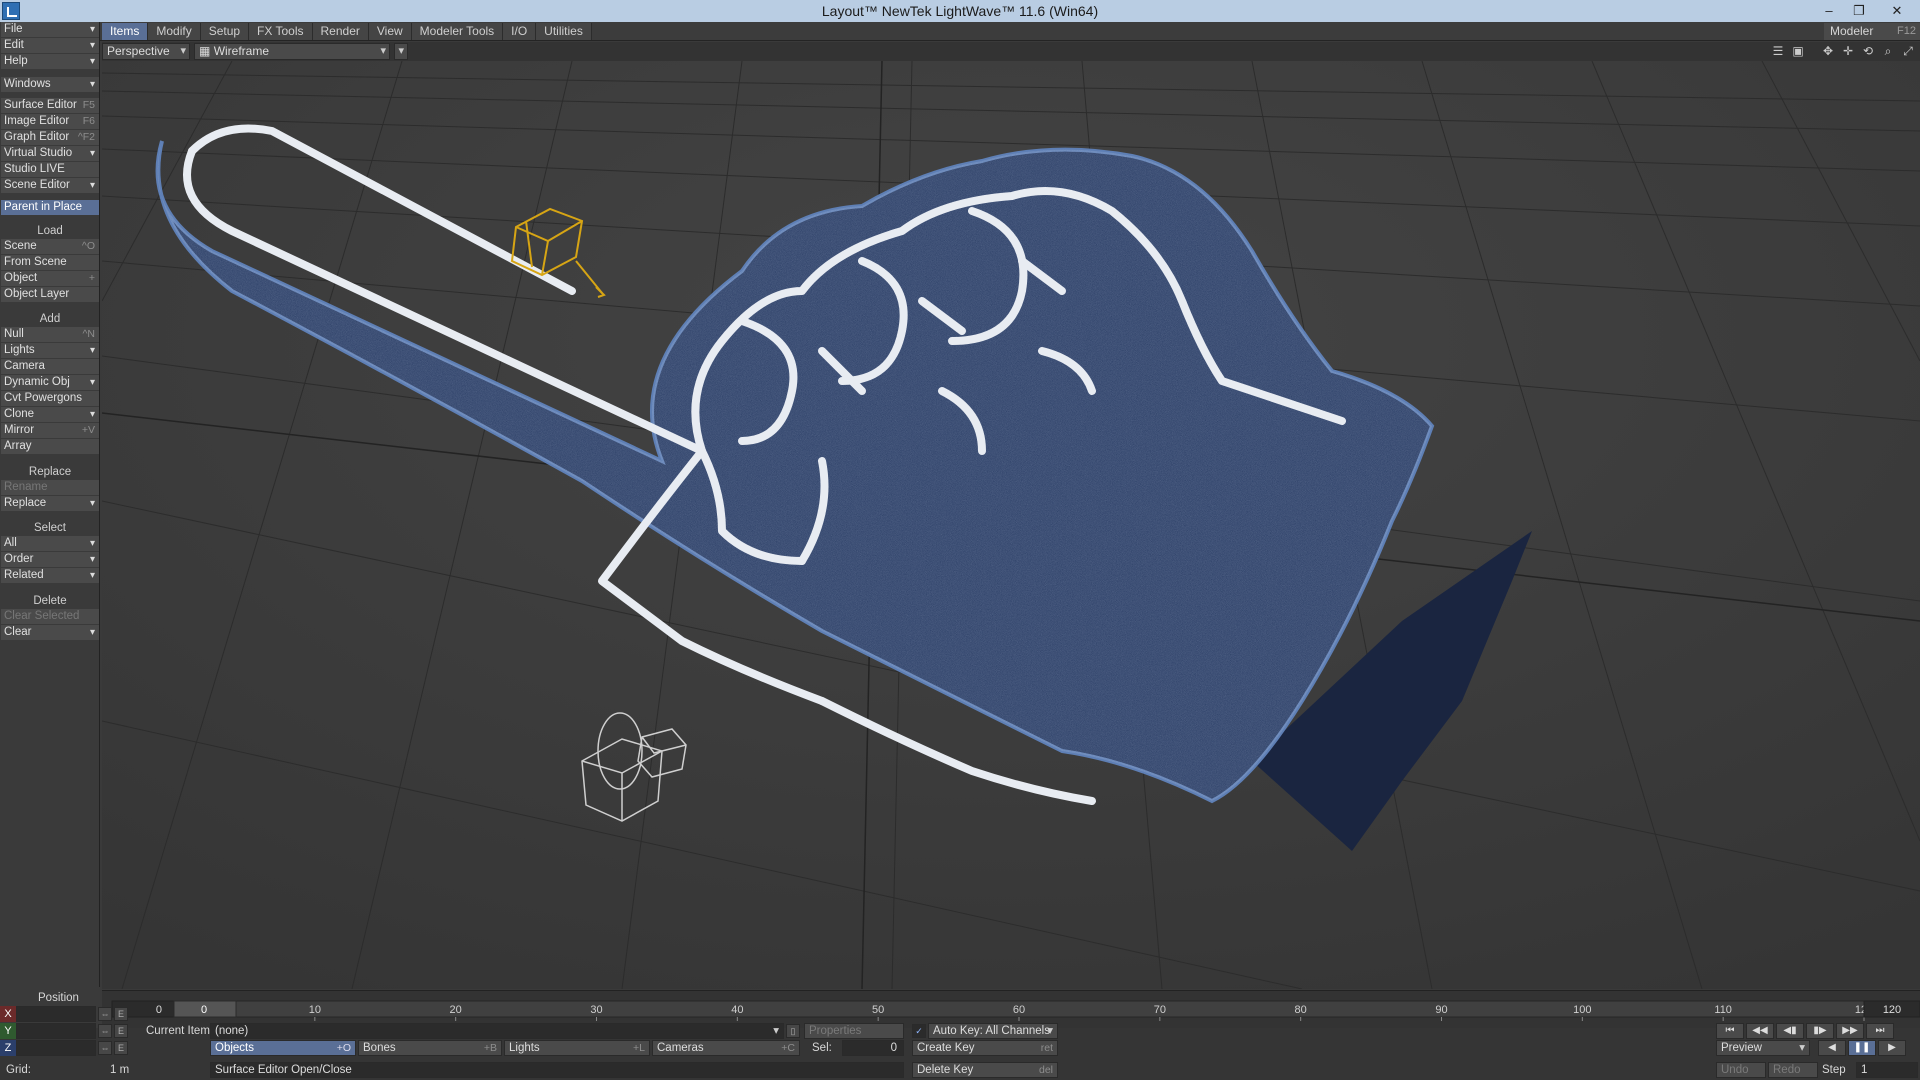 The image size is (1920, 1080). I want to click on play-forward-icon: ▶, so click(1892, 1048).